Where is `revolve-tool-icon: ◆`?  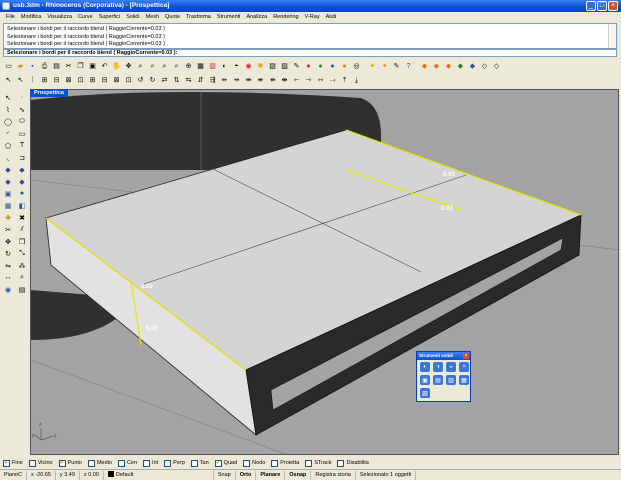 revolve-tool-icon: ◆ is located at coordinates (22, 181).